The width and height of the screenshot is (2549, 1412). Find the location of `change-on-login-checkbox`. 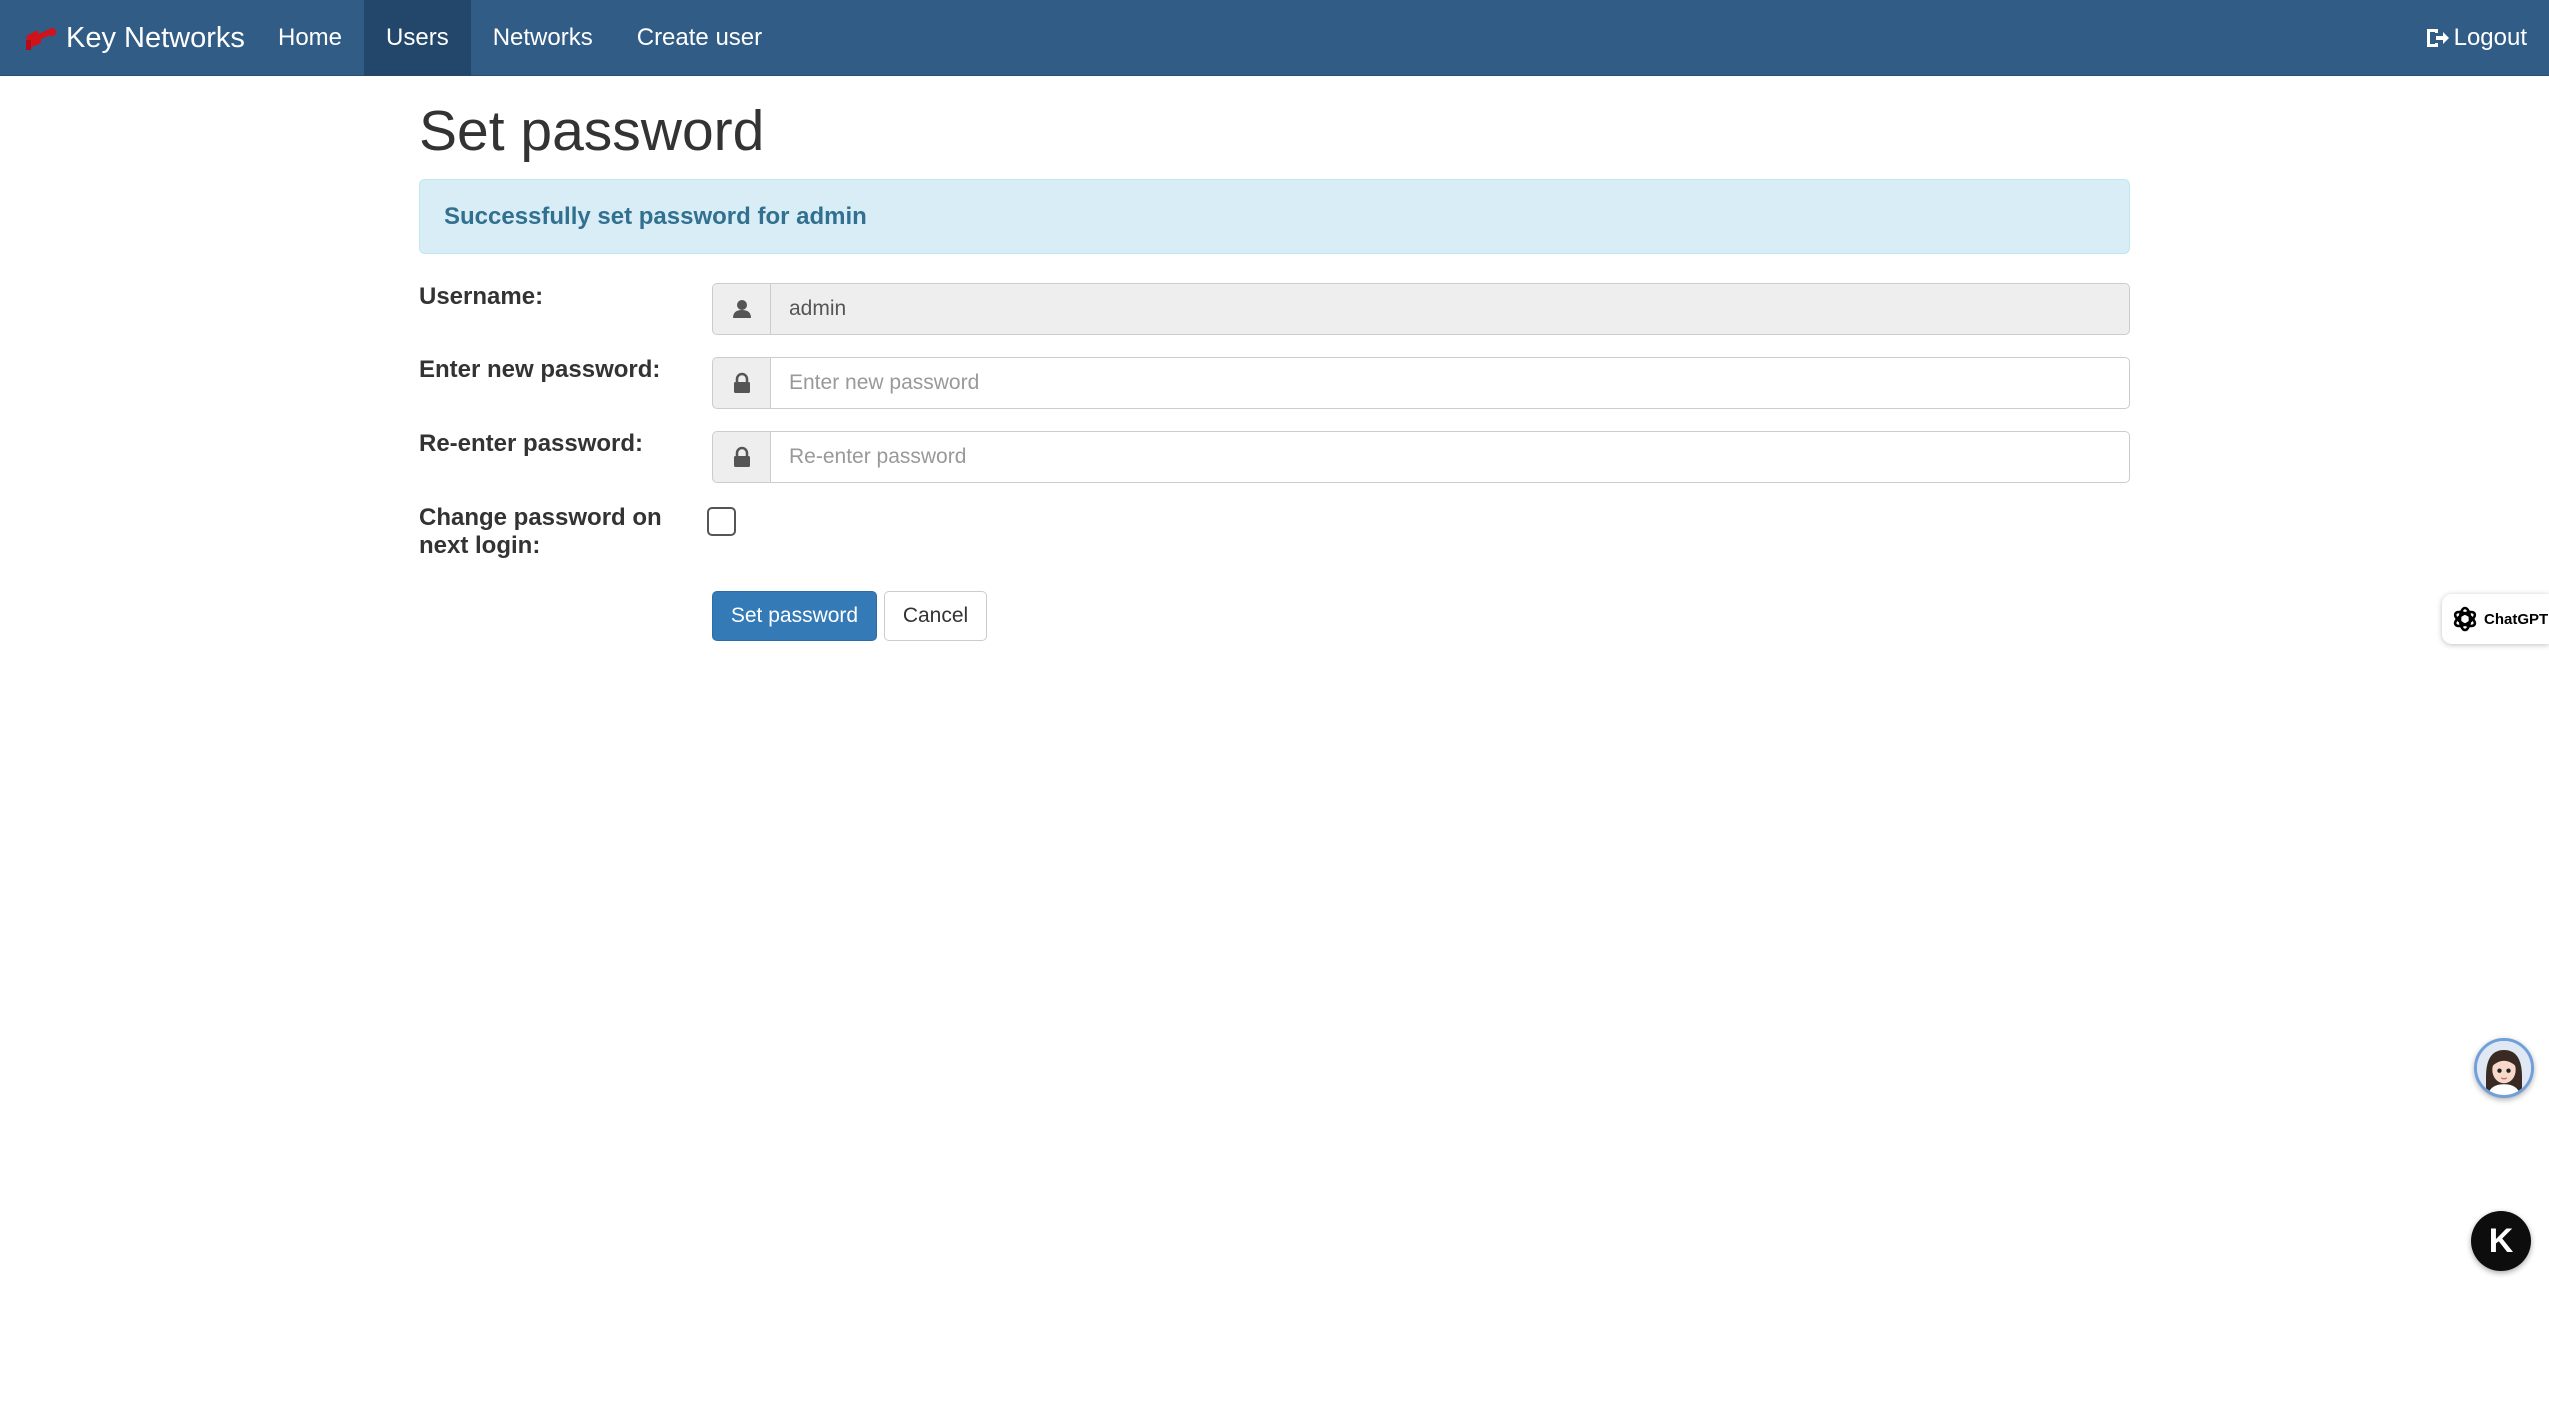

change-on-login-checkbox is located at coordinates (721, 521).